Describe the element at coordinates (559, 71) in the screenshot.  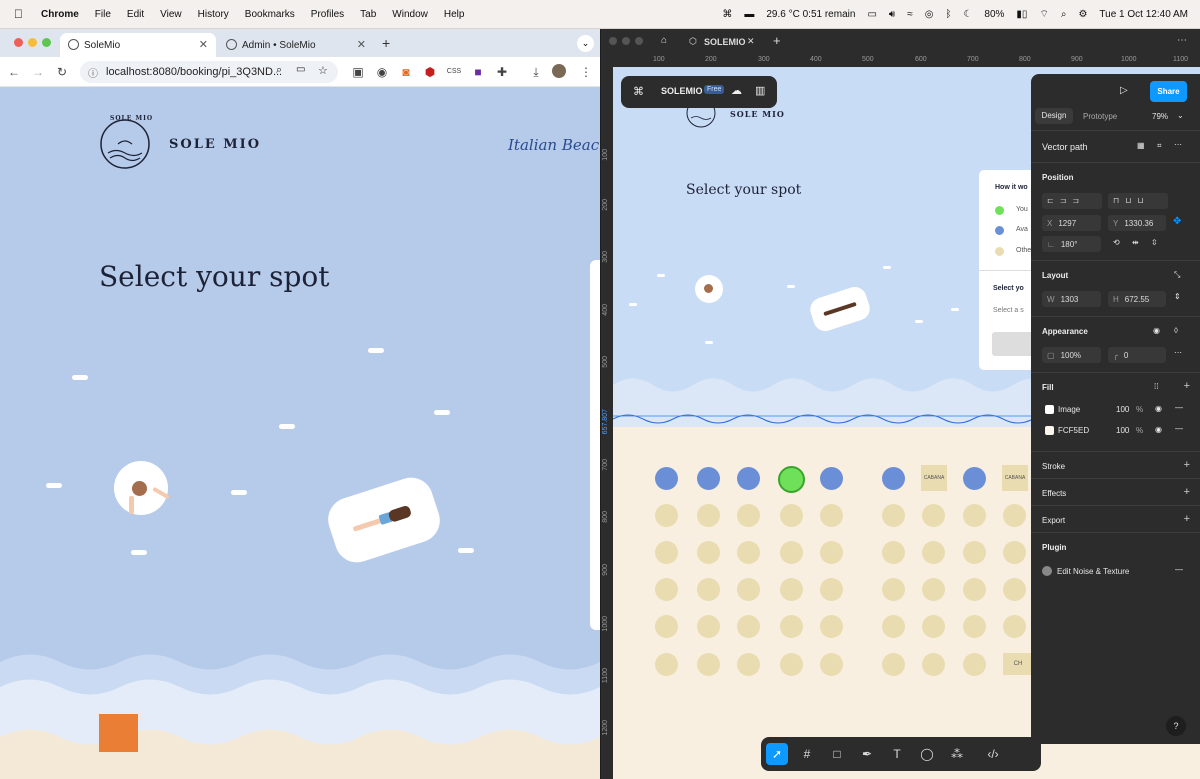
I see `profile-avatar` at that location.